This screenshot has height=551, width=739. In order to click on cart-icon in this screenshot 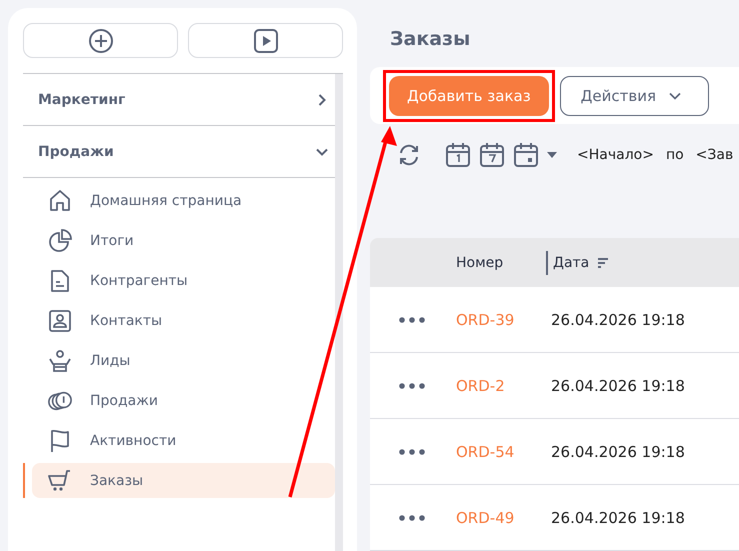, I will do `click(60, 480)`.